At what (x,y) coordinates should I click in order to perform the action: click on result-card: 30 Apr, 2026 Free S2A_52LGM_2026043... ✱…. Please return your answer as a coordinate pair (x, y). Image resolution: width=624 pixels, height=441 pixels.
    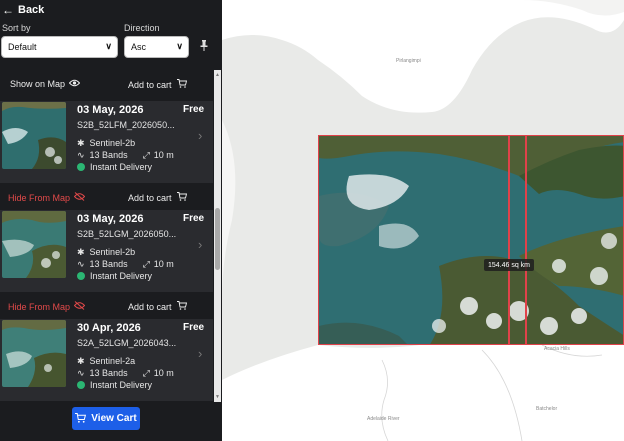
    Looking at the image, I should click on (106, 360).